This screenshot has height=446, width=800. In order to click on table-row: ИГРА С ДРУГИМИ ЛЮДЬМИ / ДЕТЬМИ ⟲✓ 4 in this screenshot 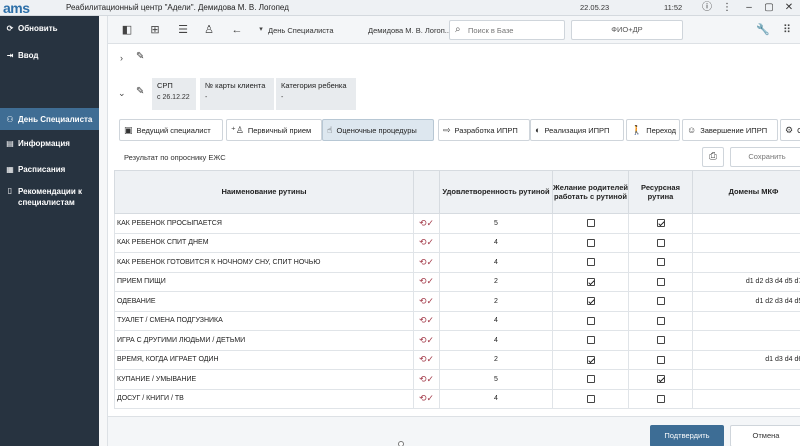, I will do `click(457, 340)`.